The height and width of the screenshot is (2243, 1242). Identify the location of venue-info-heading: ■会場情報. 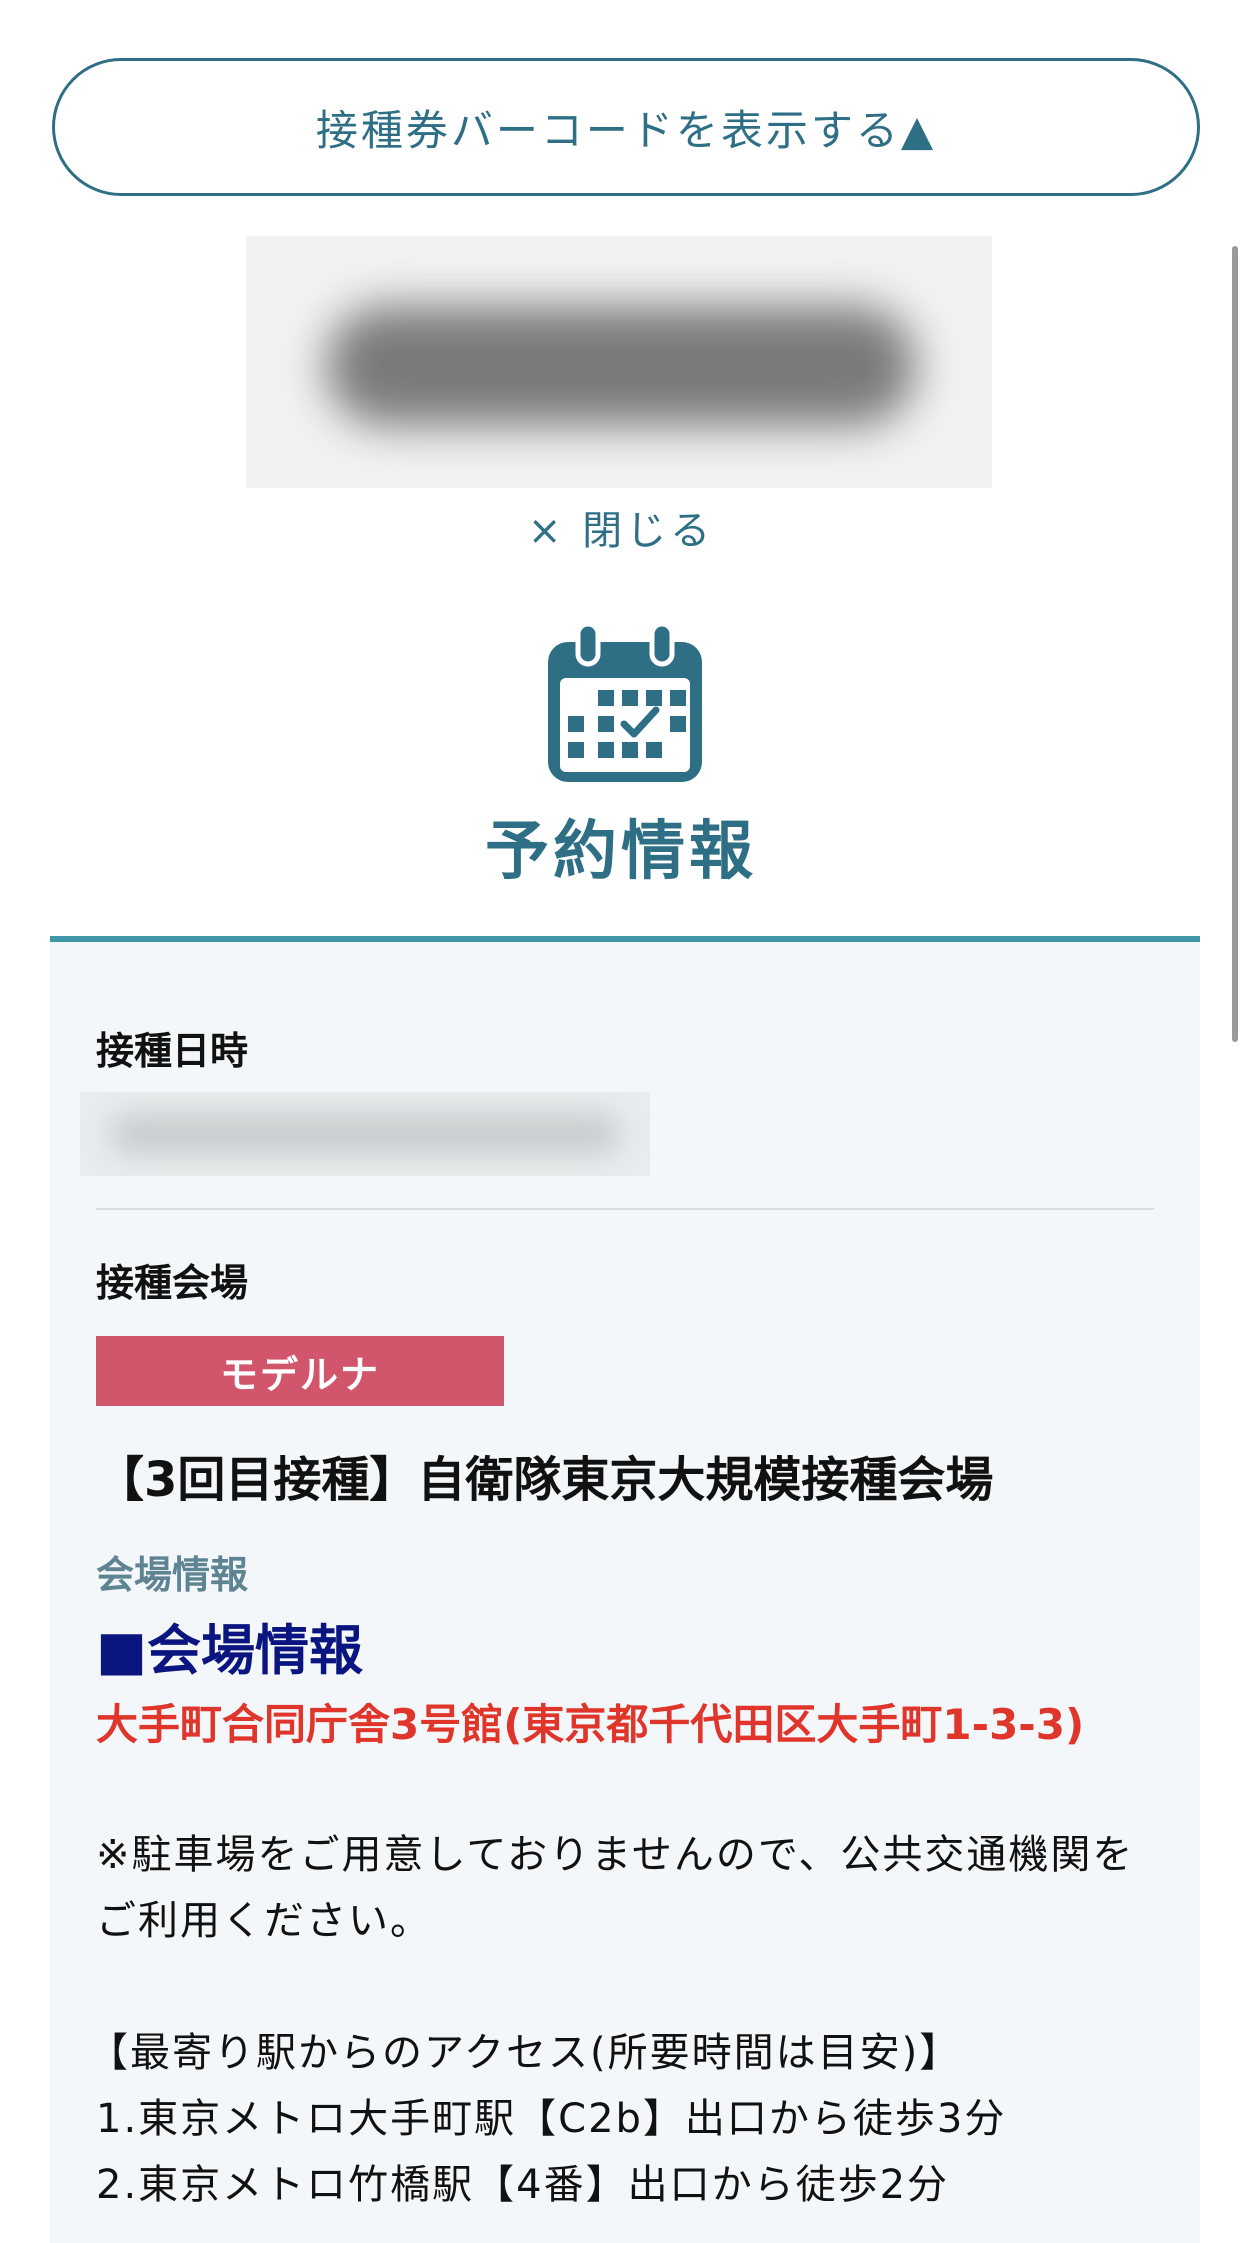
(230, 1650).